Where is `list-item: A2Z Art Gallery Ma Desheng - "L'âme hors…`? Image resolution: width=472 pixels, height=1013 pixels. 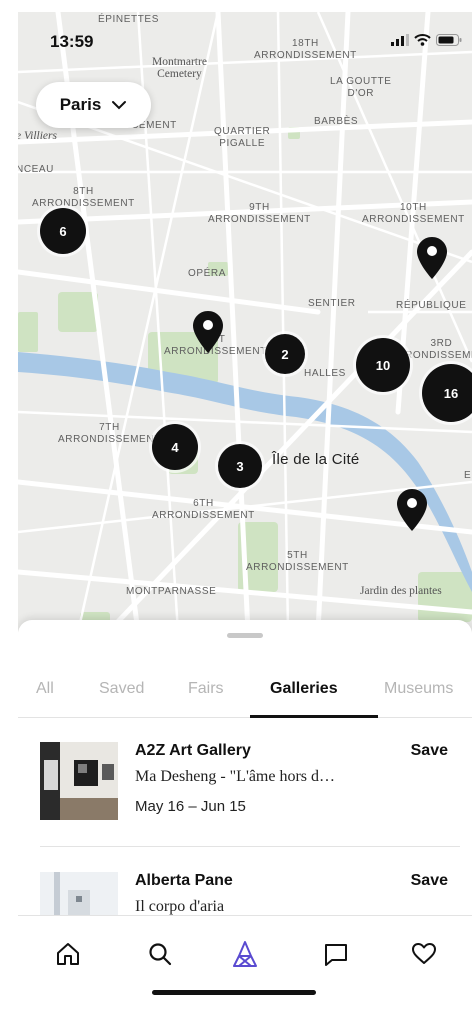 list-item: A2Z Art Gallery Ma Desheng - "L'âme hors… is located at coordinates (245, 785).